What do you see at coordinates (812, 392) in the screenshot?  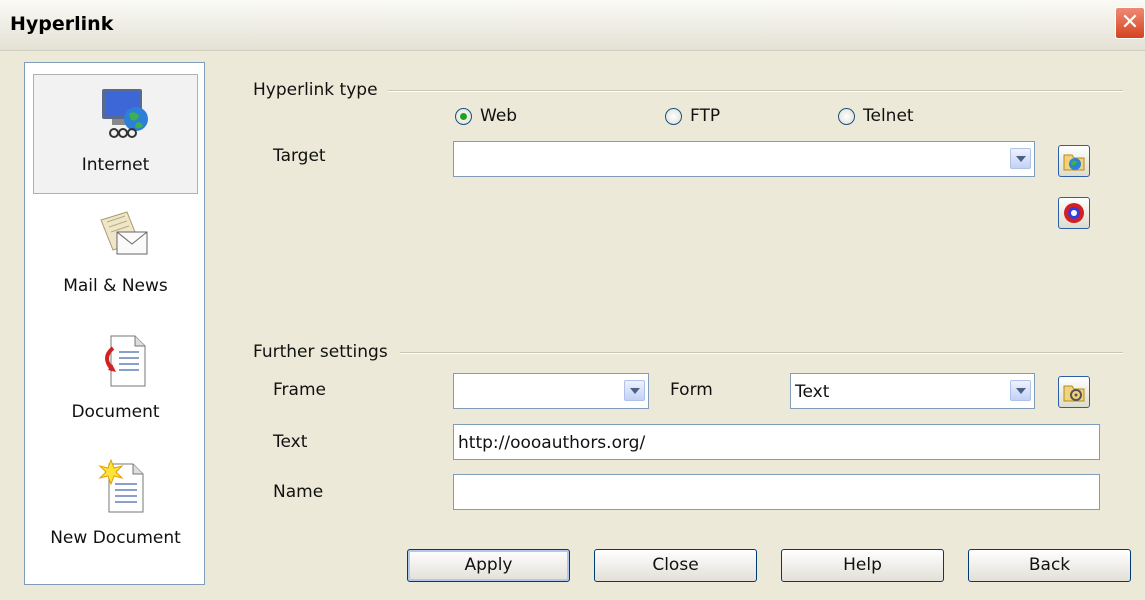 I see `form-value: Text` at bounding box center [812, 392].